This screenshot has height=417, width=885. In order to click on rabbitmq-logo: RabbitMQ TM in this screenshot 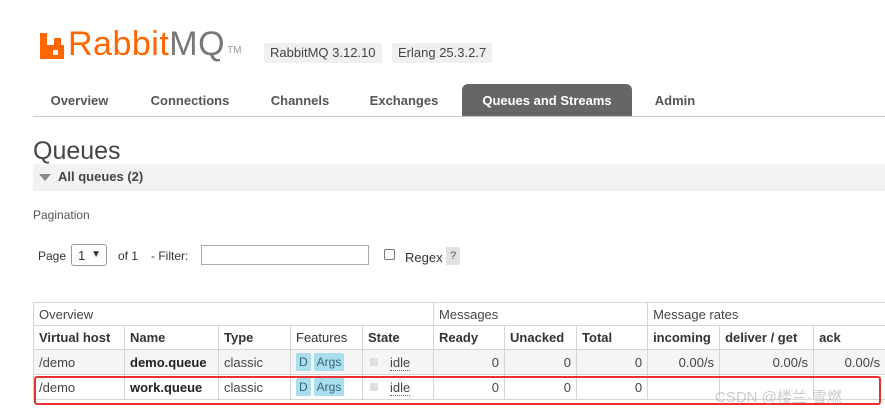, I will do `click(141, 44)`.